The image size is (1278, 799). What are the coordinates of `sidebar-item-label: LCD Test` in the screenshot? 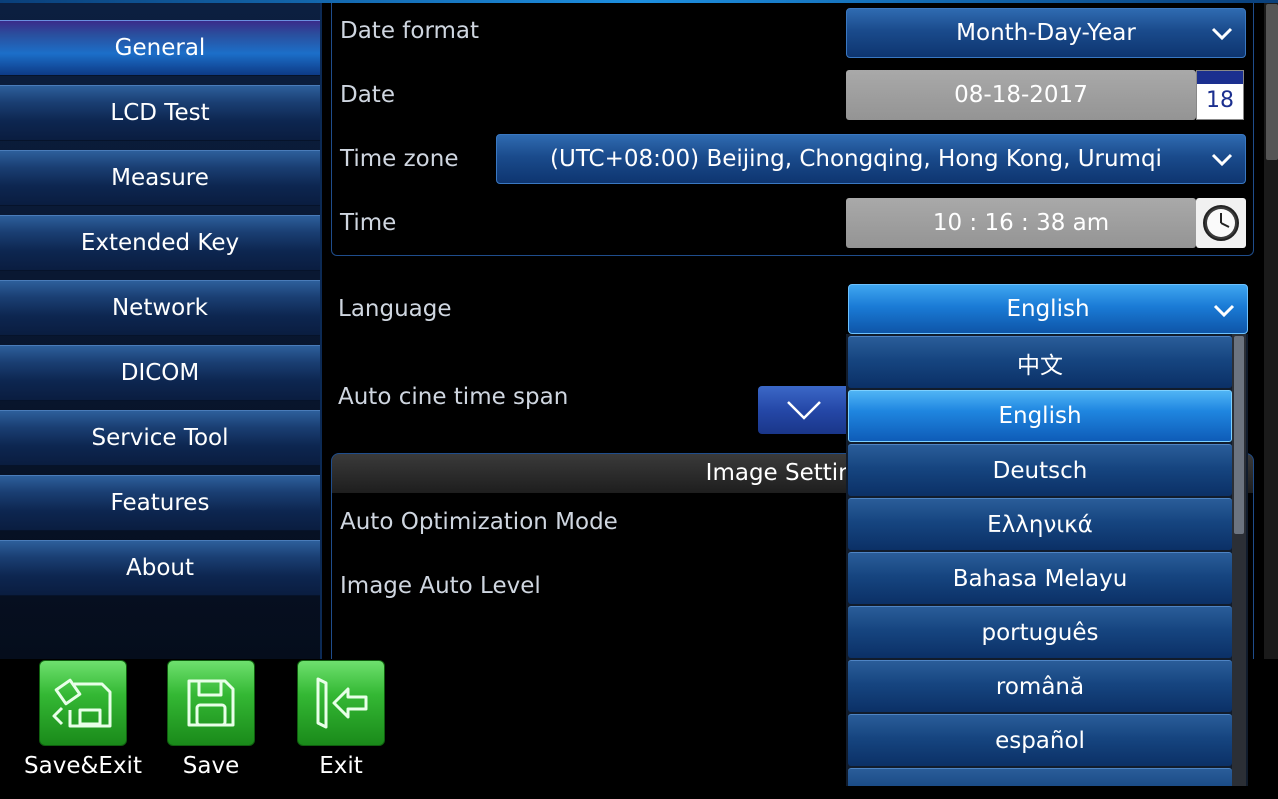 It's located at (160, 113).